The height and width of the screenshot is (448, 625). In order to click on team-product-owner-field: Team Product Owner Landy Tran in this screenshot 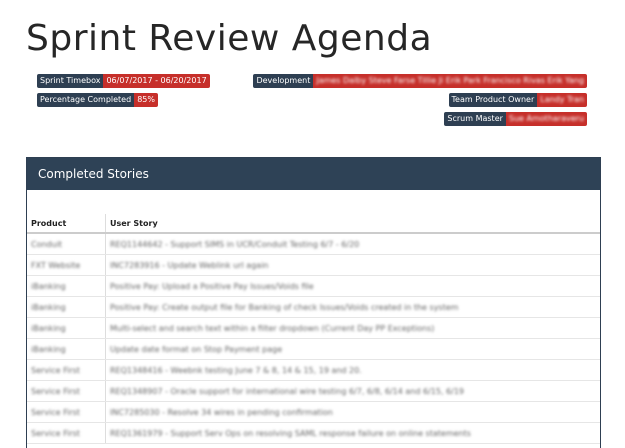, I will do `click(517, 100)`.